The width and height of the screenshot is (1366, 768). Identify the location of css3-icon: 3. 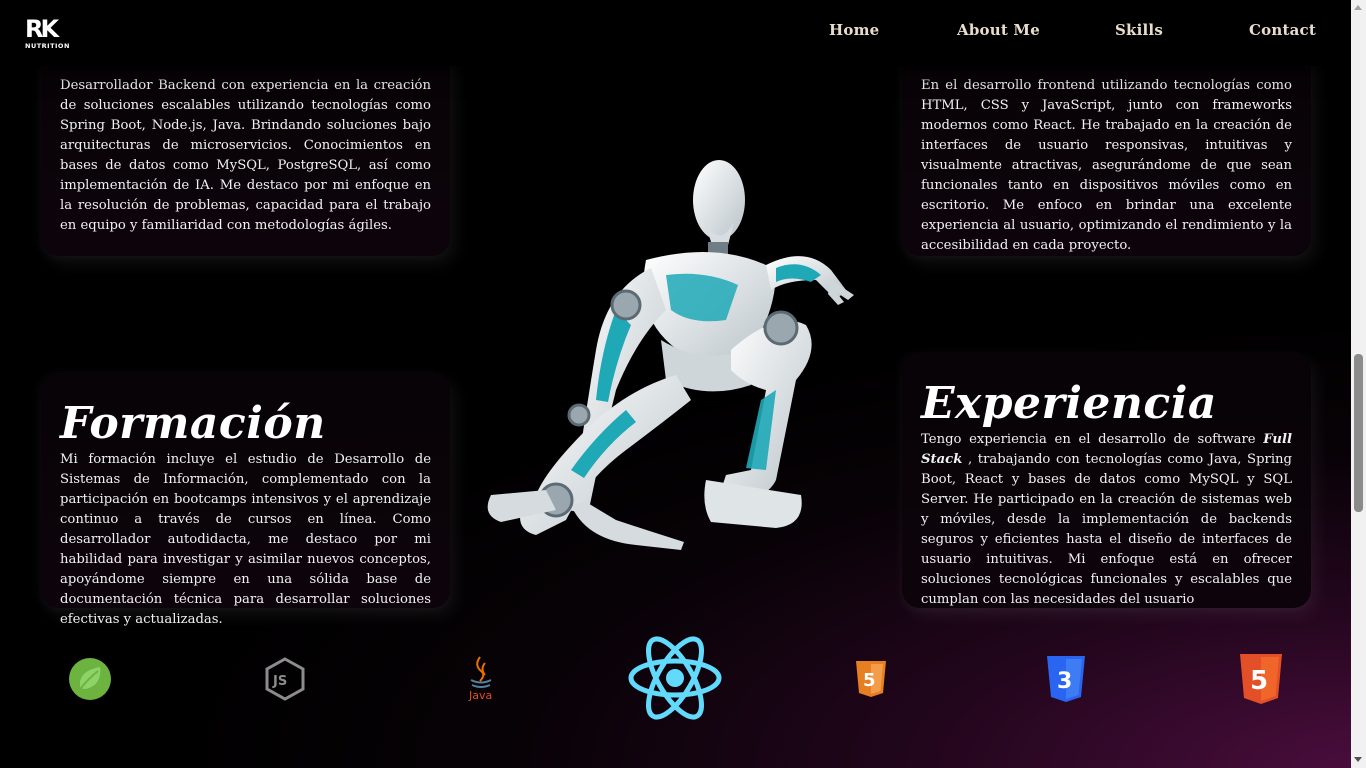
(1066, 679).